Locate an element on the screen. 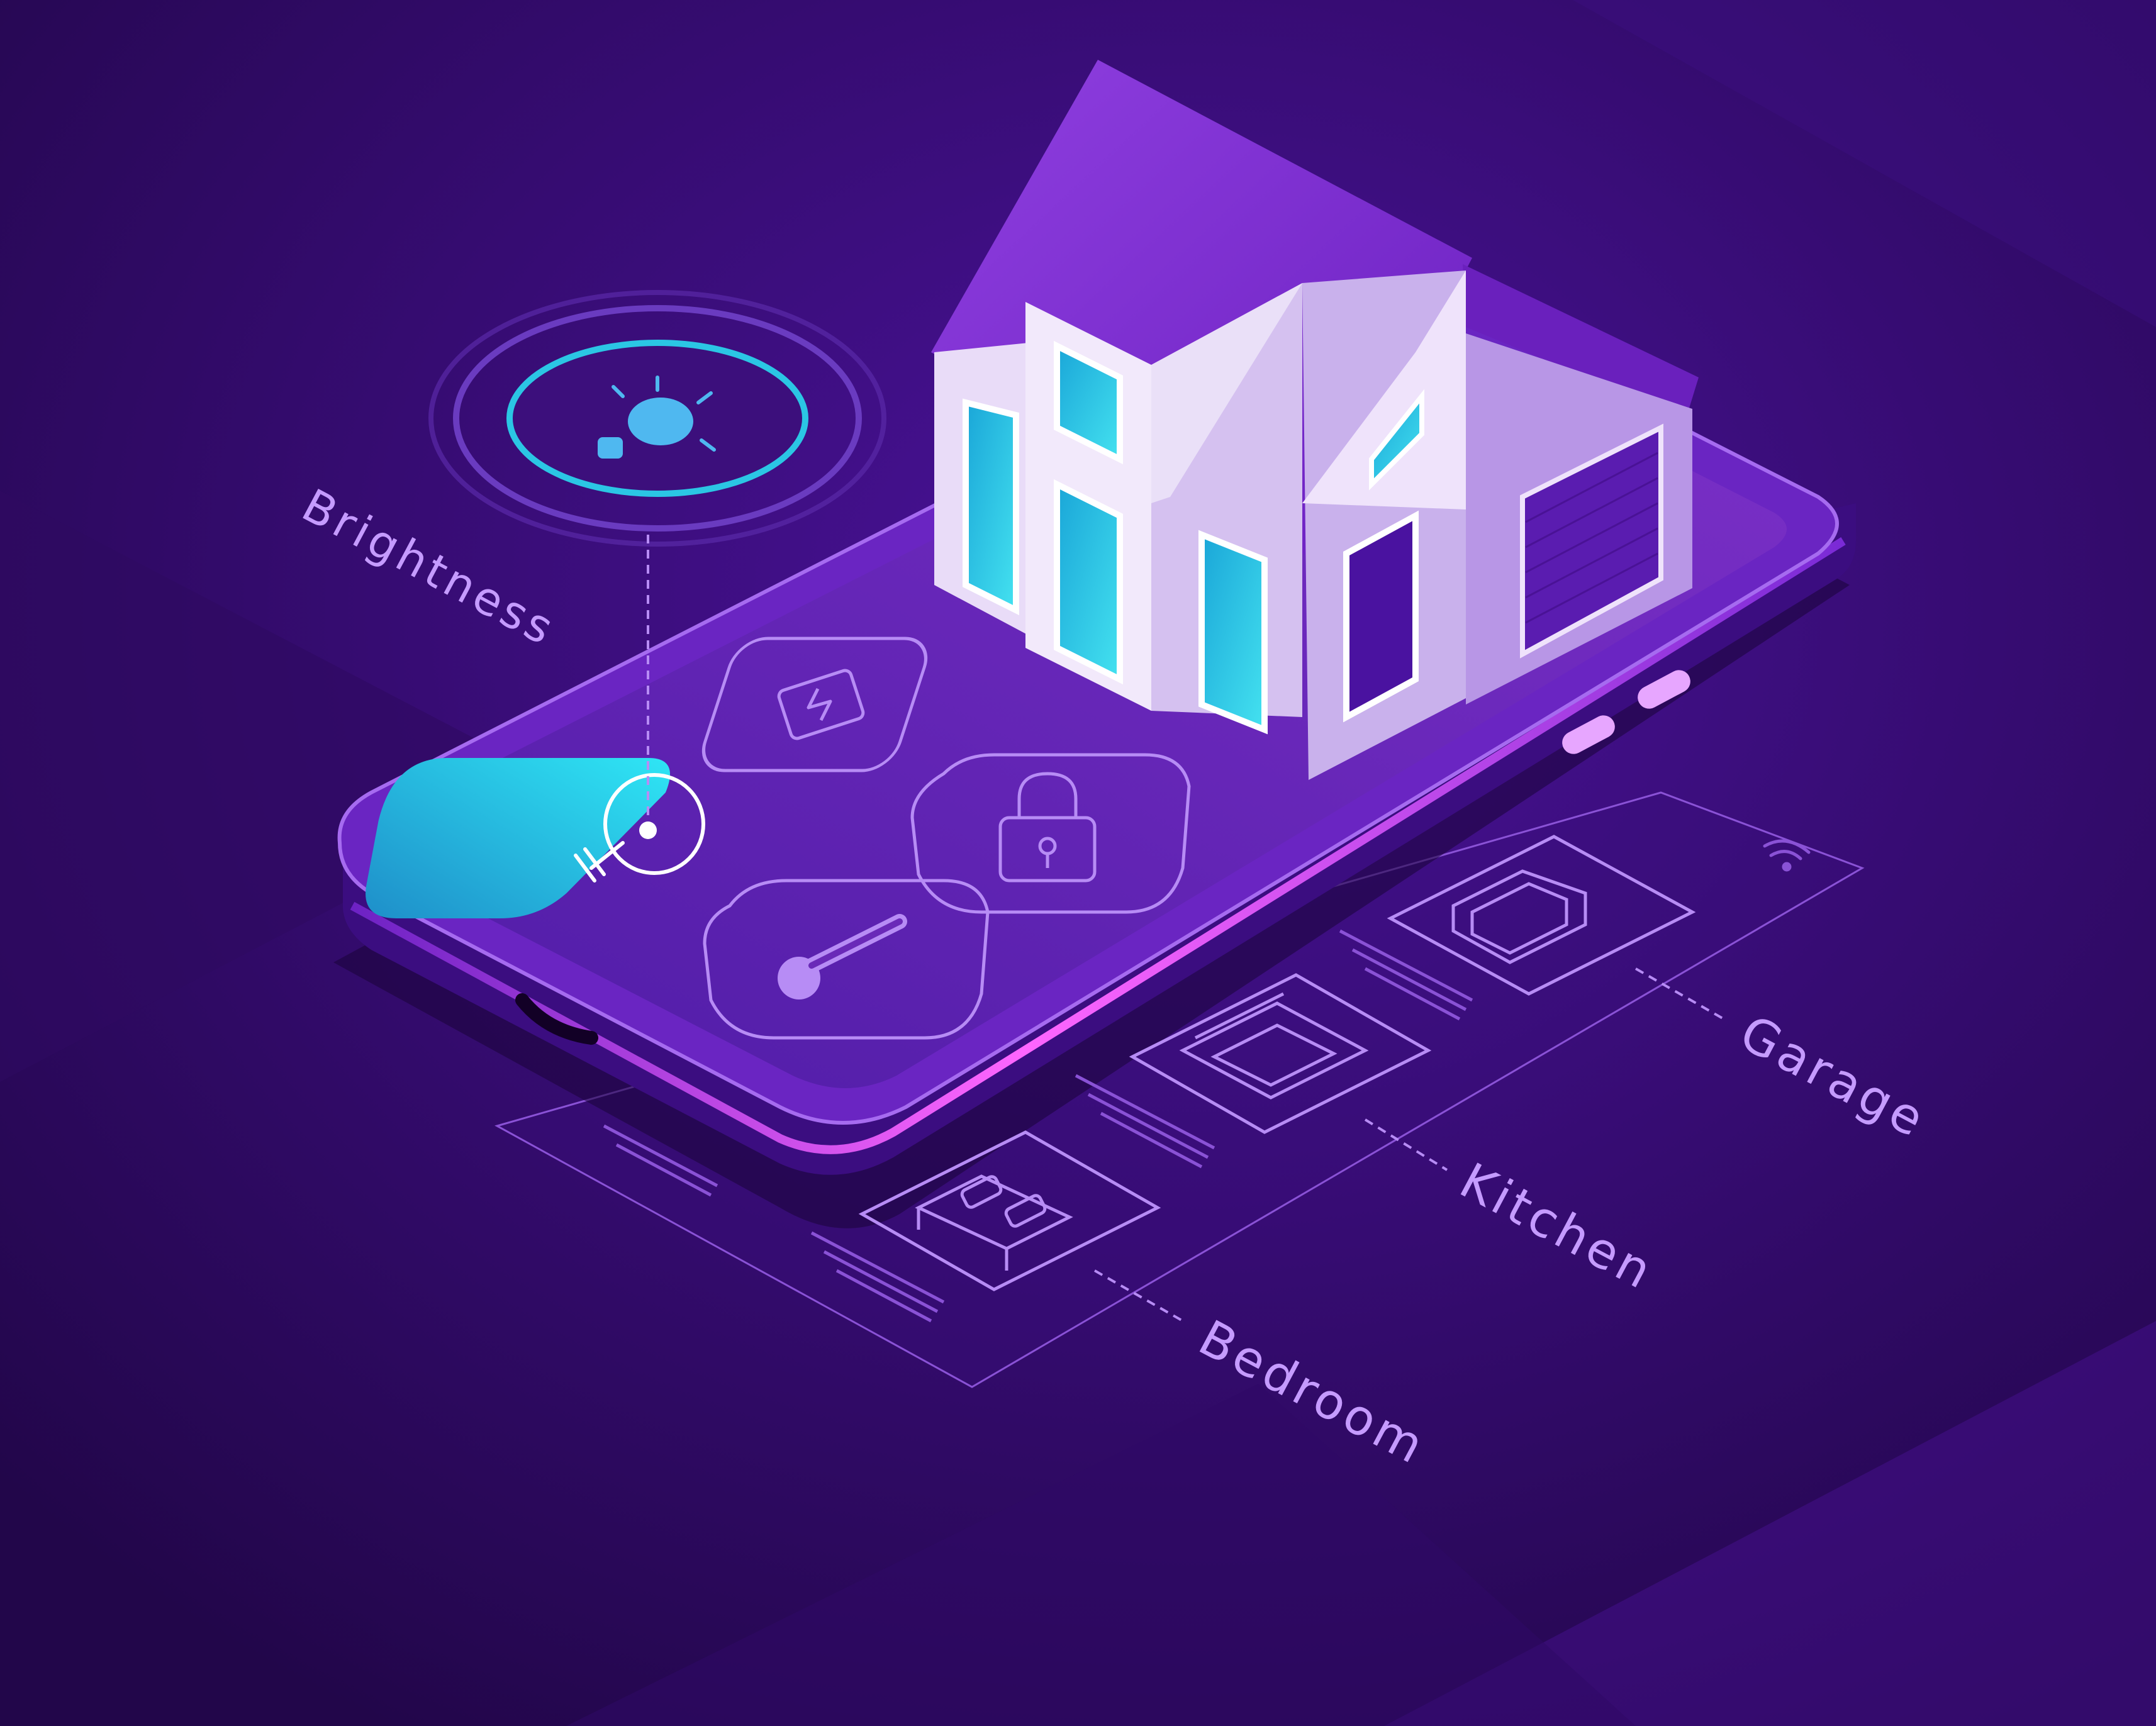 The image size is (2156, 1726). front-door is located at coordinates (1381, 616).